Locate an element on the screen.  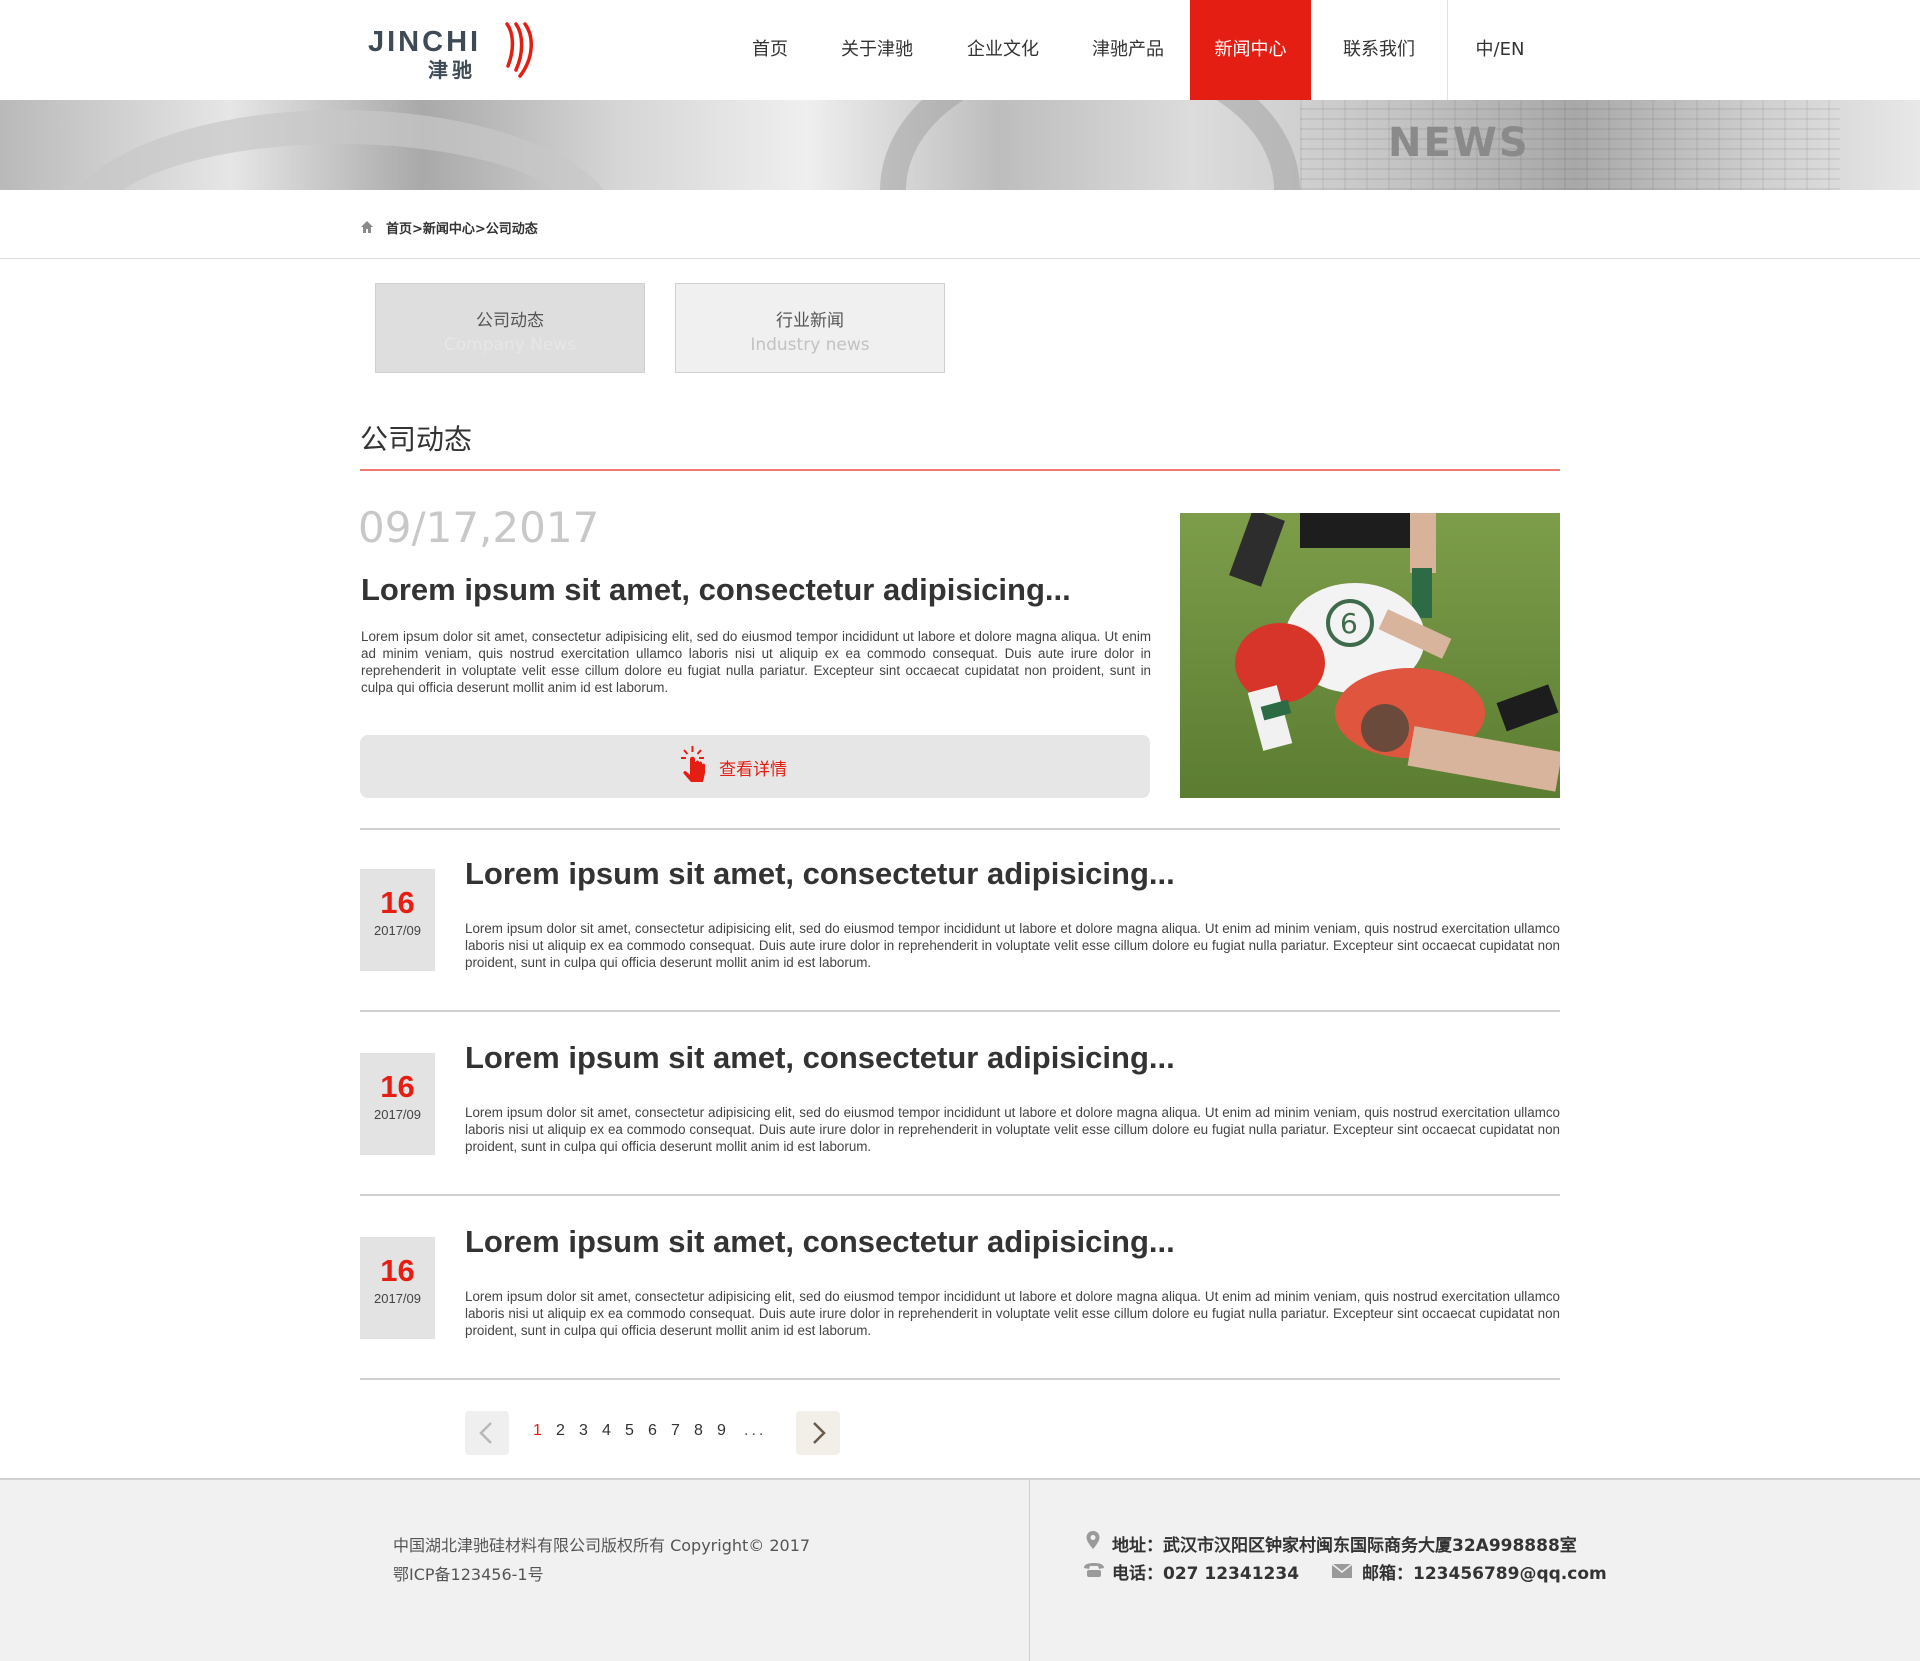
language-switch: 中/EN is located at coordinates (1500, 50).